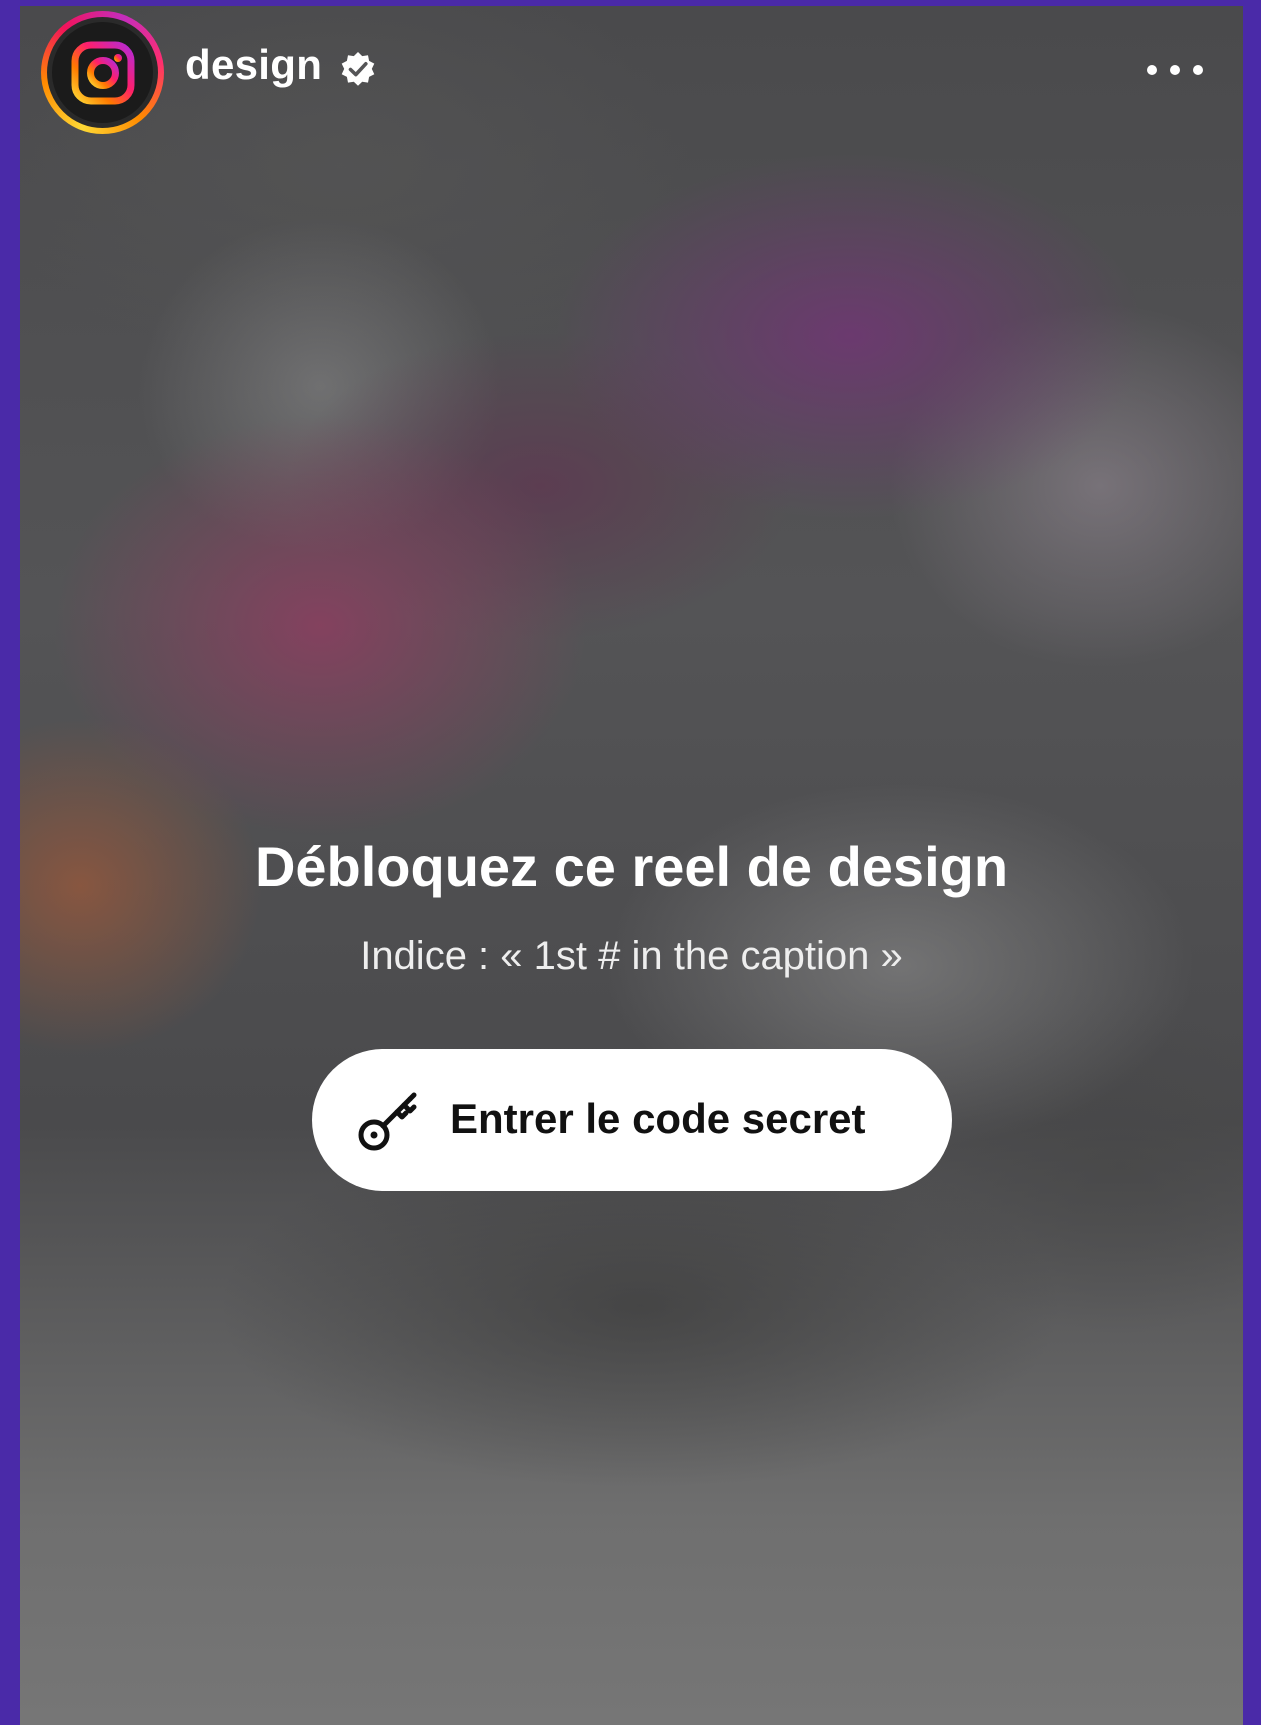  I want to click on avatar, so click(102, 72).